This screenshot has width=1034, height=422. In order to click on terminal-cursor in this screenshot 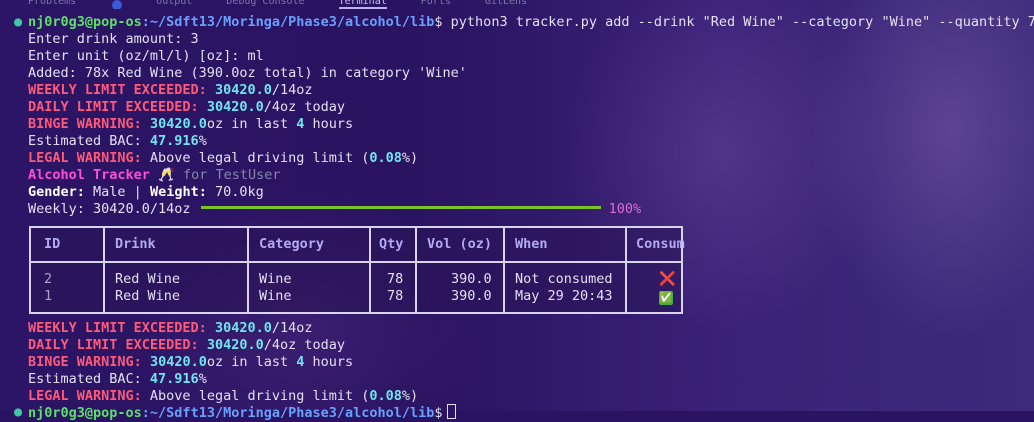, I will do `click(451, 411)`.